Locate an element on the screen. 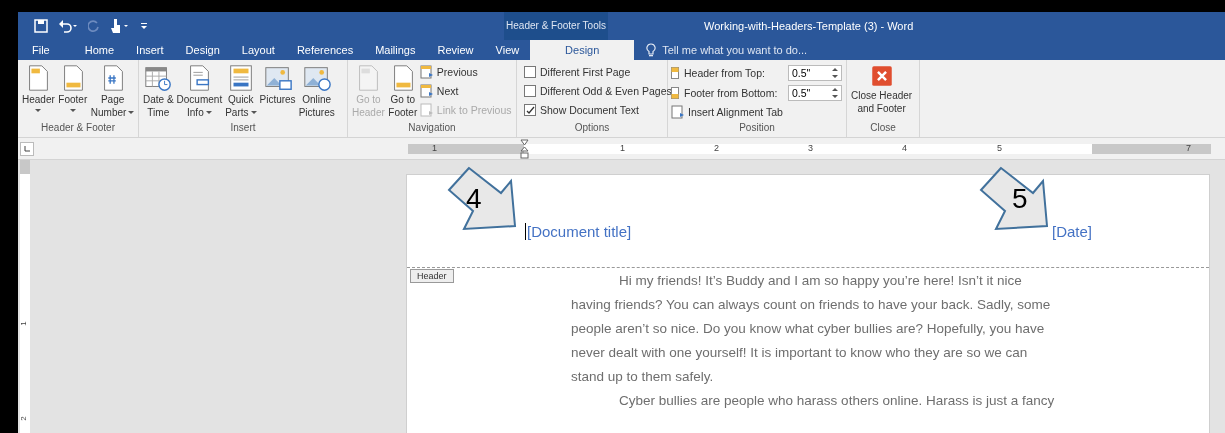  lightbulb-icon is located at coordinates (651, 50).